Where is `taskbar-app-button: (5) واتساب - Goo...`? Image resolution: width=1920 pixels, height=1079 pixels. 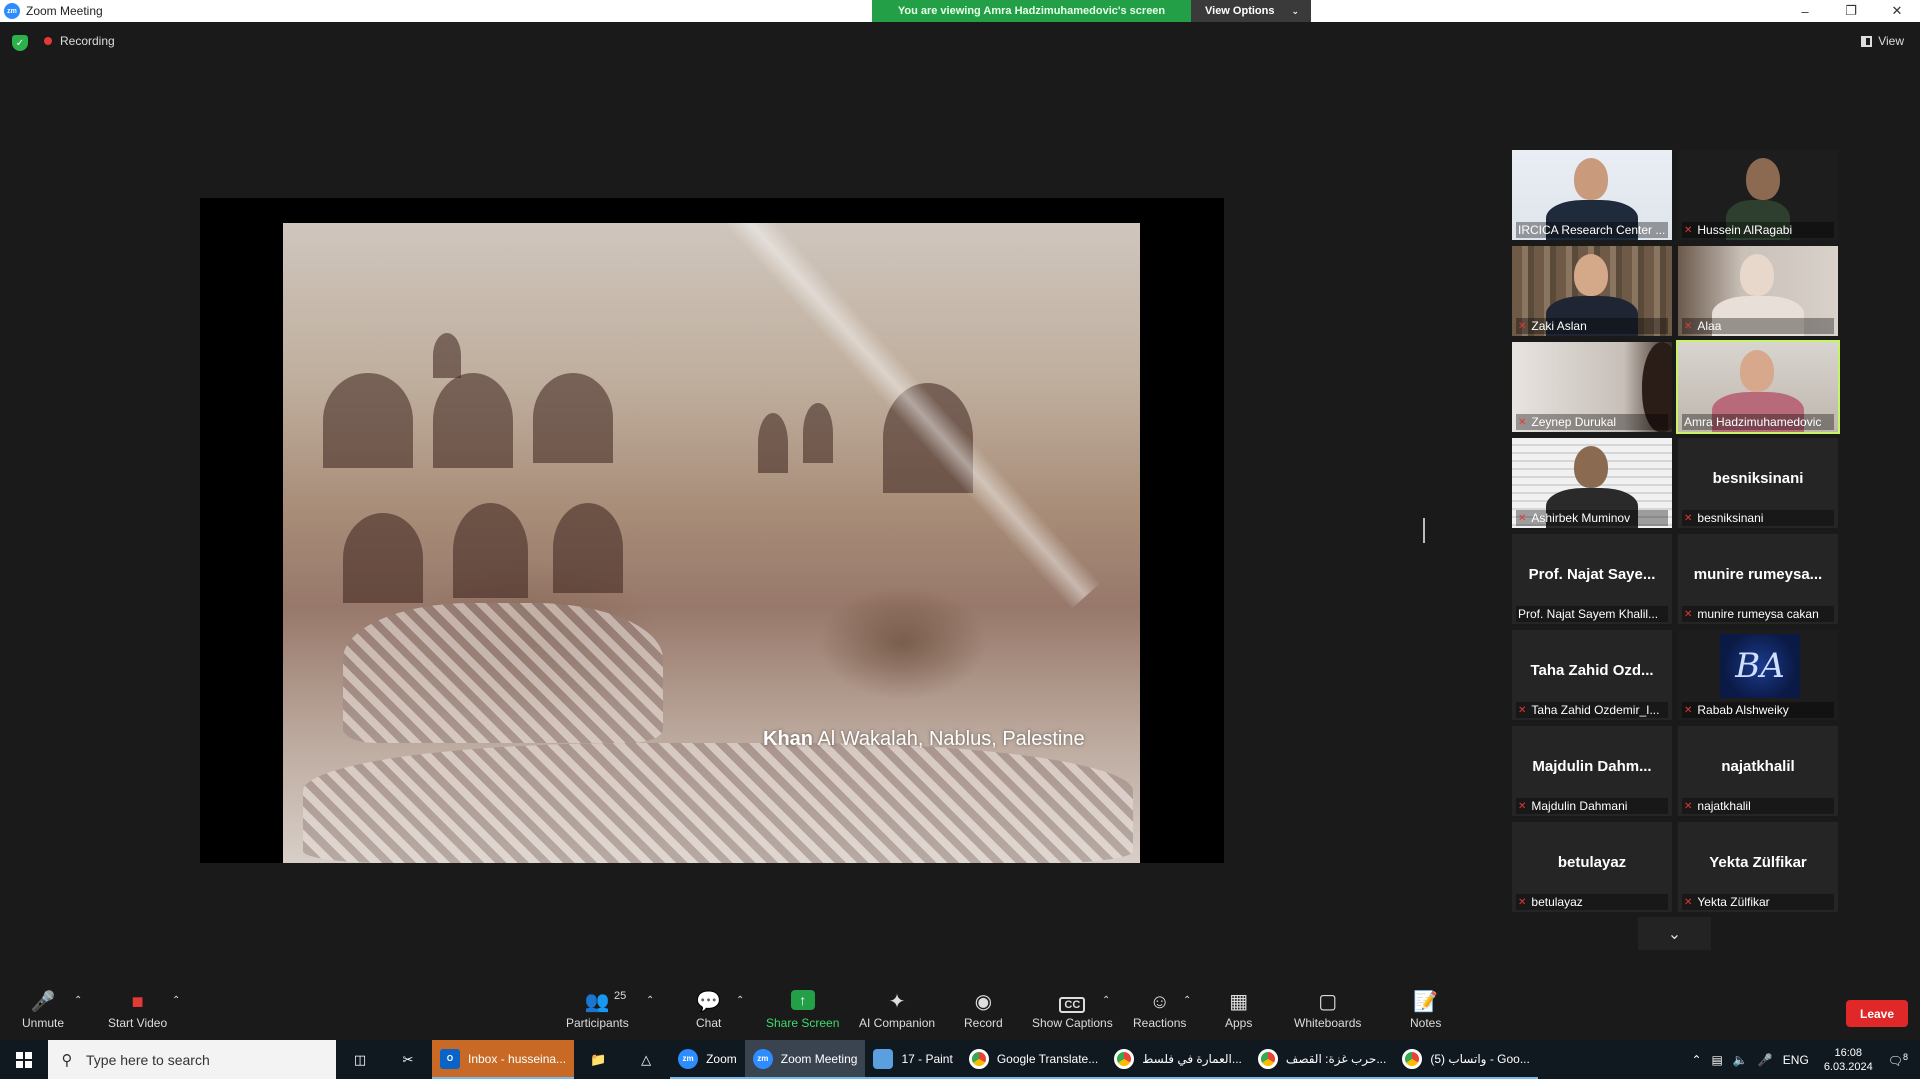
taskbar-app-button: (5) واتساب - Goo... is located at coordinates (1466, 1059).